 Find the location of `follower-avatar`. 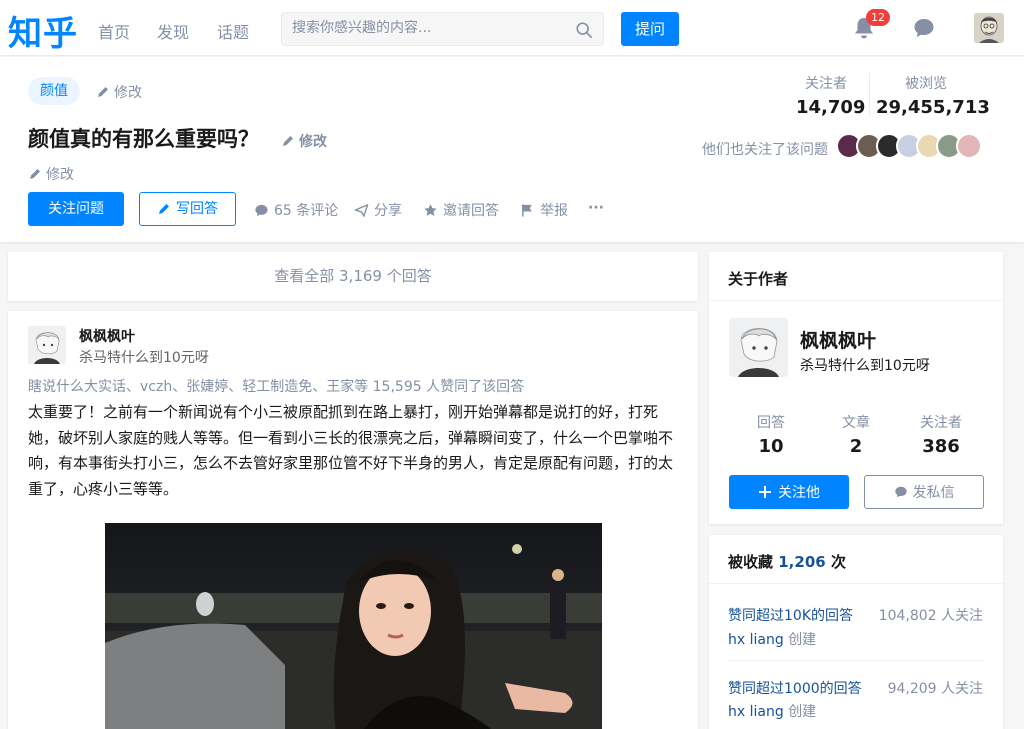

follower-avatar is located at coordinates (969, 146).